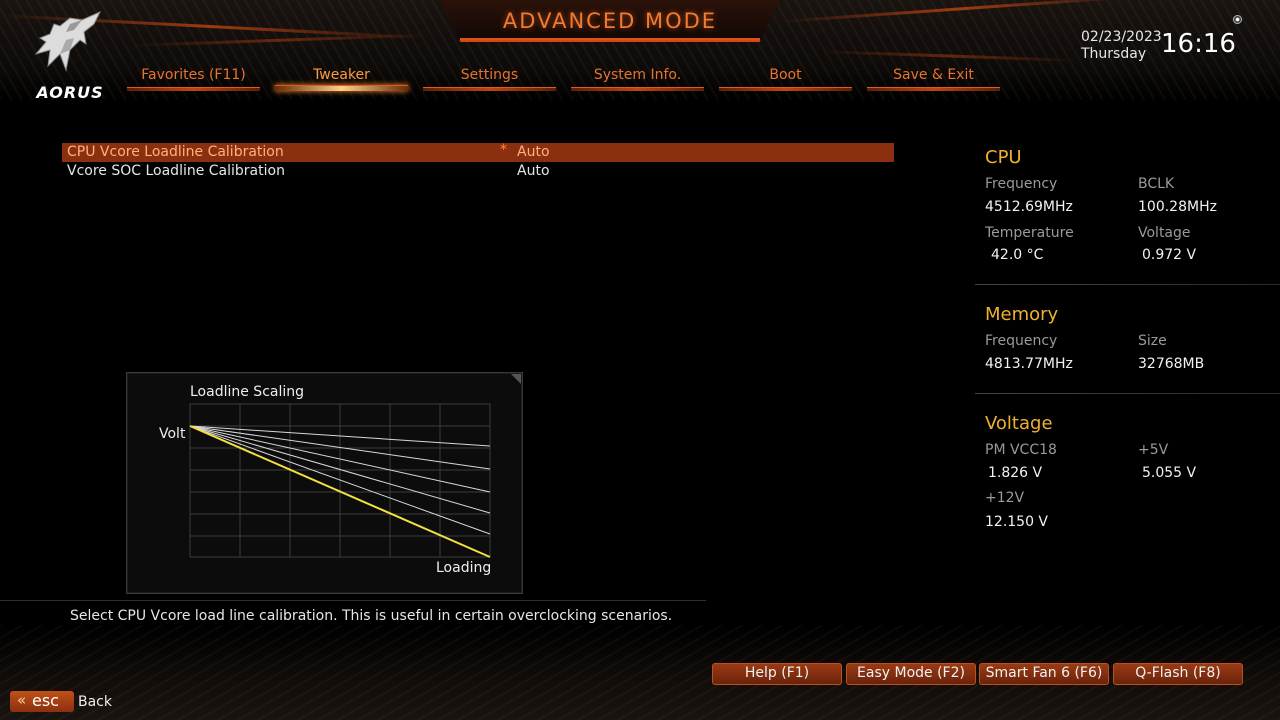 The image size is (1280, 720). Describe the element at coordinates (1021, 450) in the screenshot. I see `pm-vcc18-label: PM VCC18` at that location.